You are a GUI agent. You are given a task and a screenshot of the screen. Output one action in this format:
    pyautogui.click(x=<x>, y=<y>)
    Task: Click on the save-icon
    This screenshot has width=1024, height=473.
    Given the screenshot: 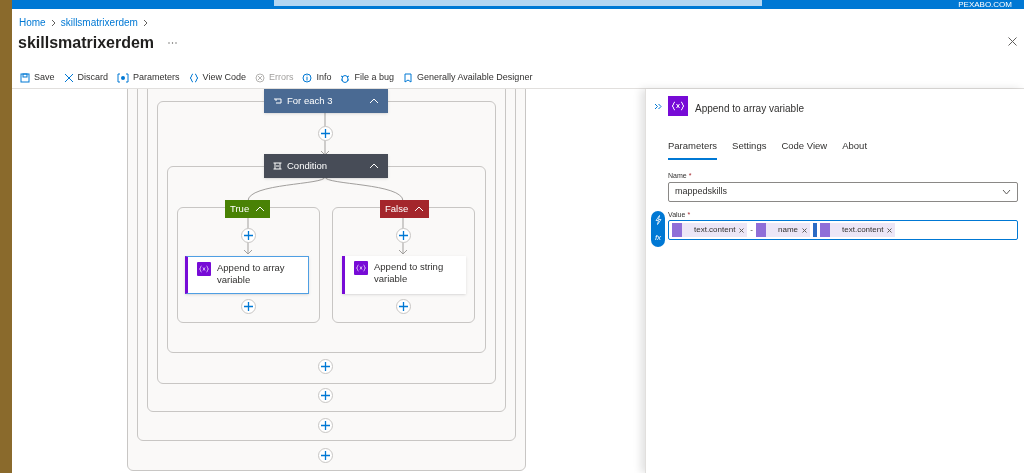 What is the action you would take?
    pyautogui.click(x=25, y=77)
    